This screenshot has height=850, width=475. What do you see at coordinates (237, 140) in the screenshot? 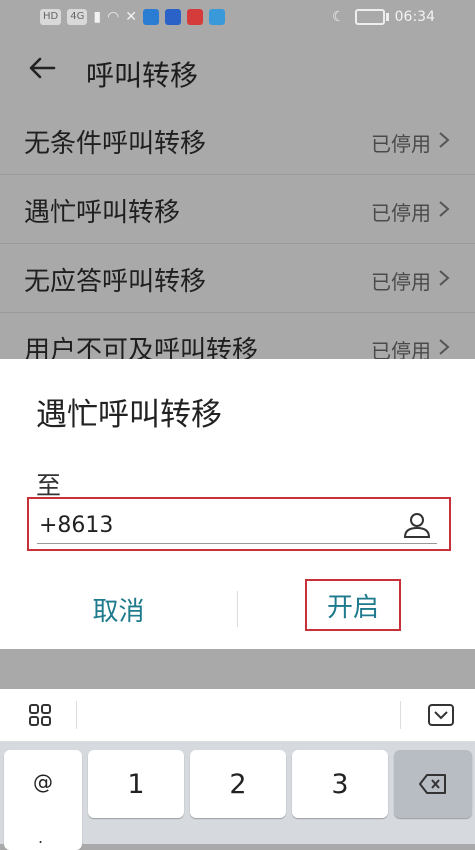
I see `list-item-unconditional: 无条件呼叫转移 已停用` at bounding box center [237, 140].